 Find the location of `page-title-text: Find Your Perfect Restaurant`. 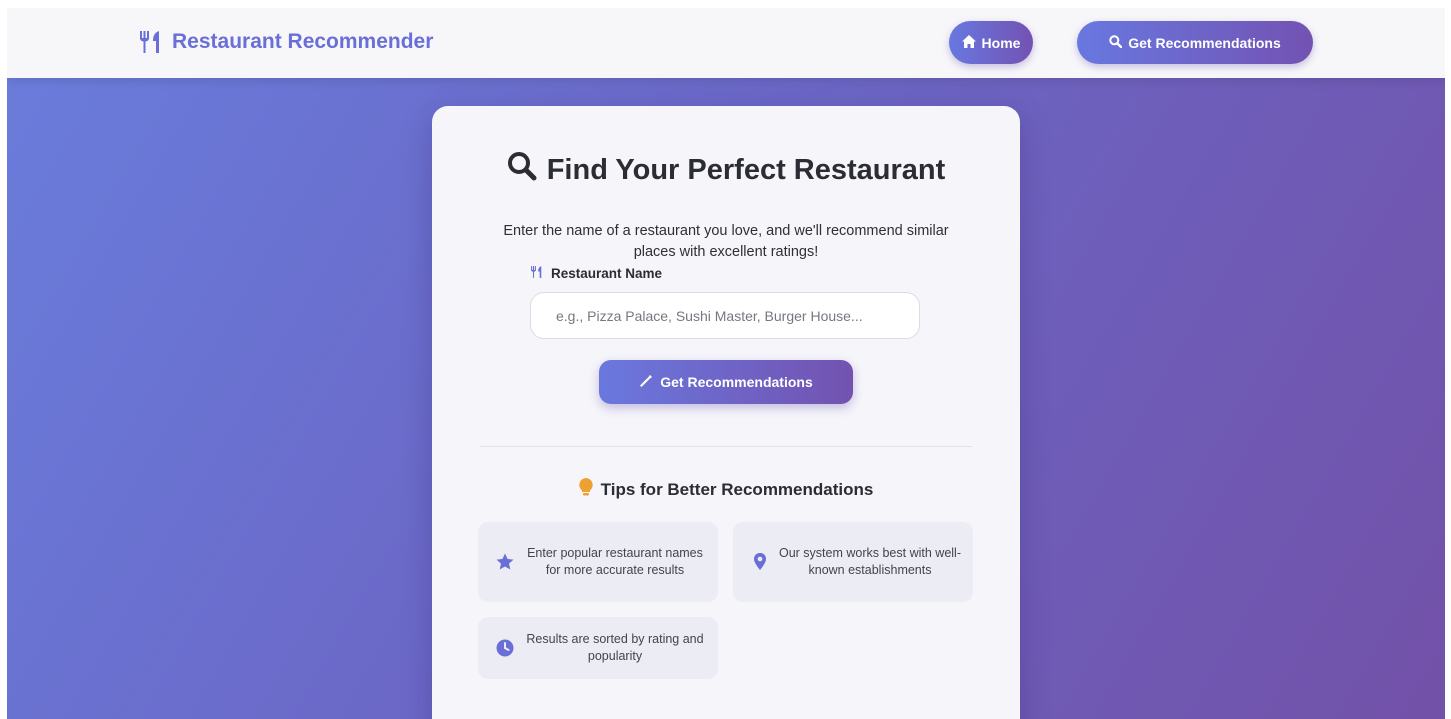

page-title-text: Find Your Perfect Restaurant is located at coordinates (746, 169).